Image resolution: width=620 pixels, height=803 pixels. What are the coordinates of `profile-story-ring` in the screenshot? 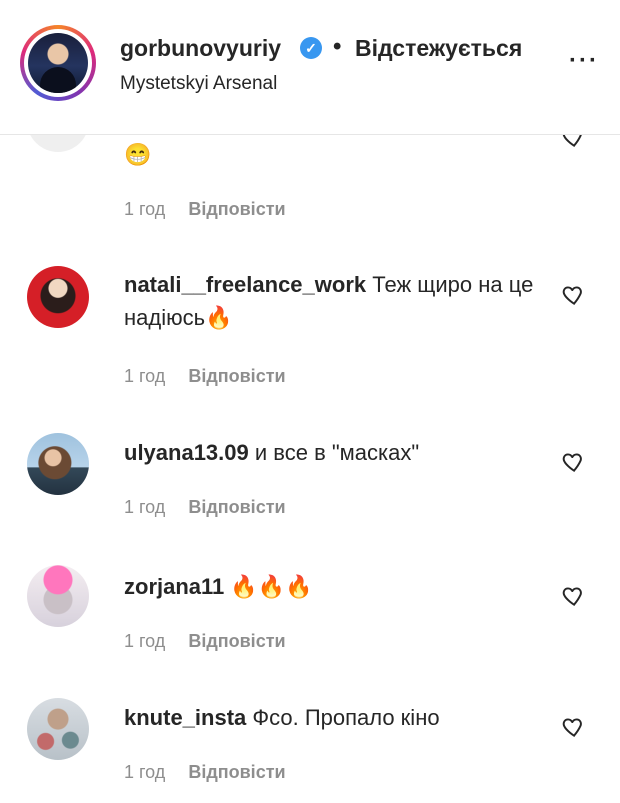 It's located at (58, 63).